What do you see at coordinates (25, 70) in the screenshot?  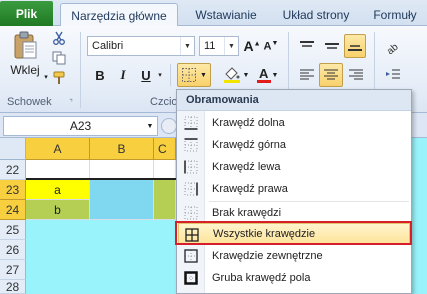 I see `paste-label: Wklej` at bounding box center [25, 70].